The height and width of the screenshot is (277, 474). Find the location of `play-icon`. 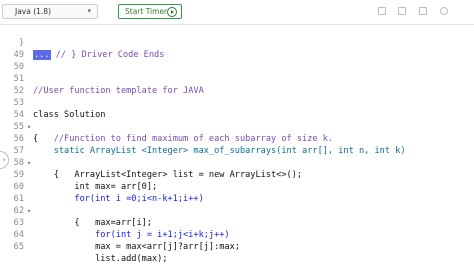

play-icon is located at coordinates (172, 12).